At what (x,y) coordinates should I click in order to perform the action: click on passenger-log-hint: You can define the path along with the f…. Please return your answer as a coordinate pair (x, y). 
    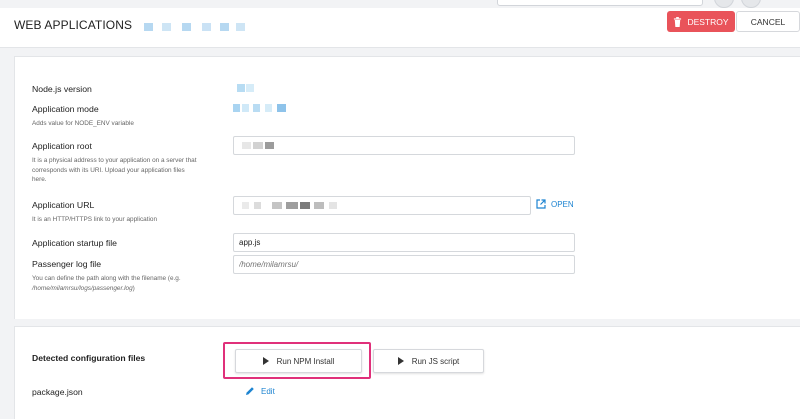
    Looking at the image, I should click on (106, 283).